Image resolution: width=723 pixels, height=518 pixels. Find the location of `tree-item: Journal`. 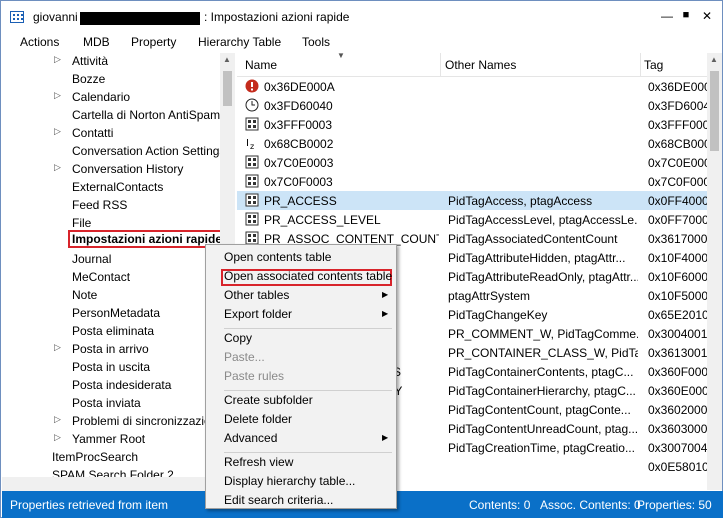

tree-item: Journal is located at coordinates (91, 261).